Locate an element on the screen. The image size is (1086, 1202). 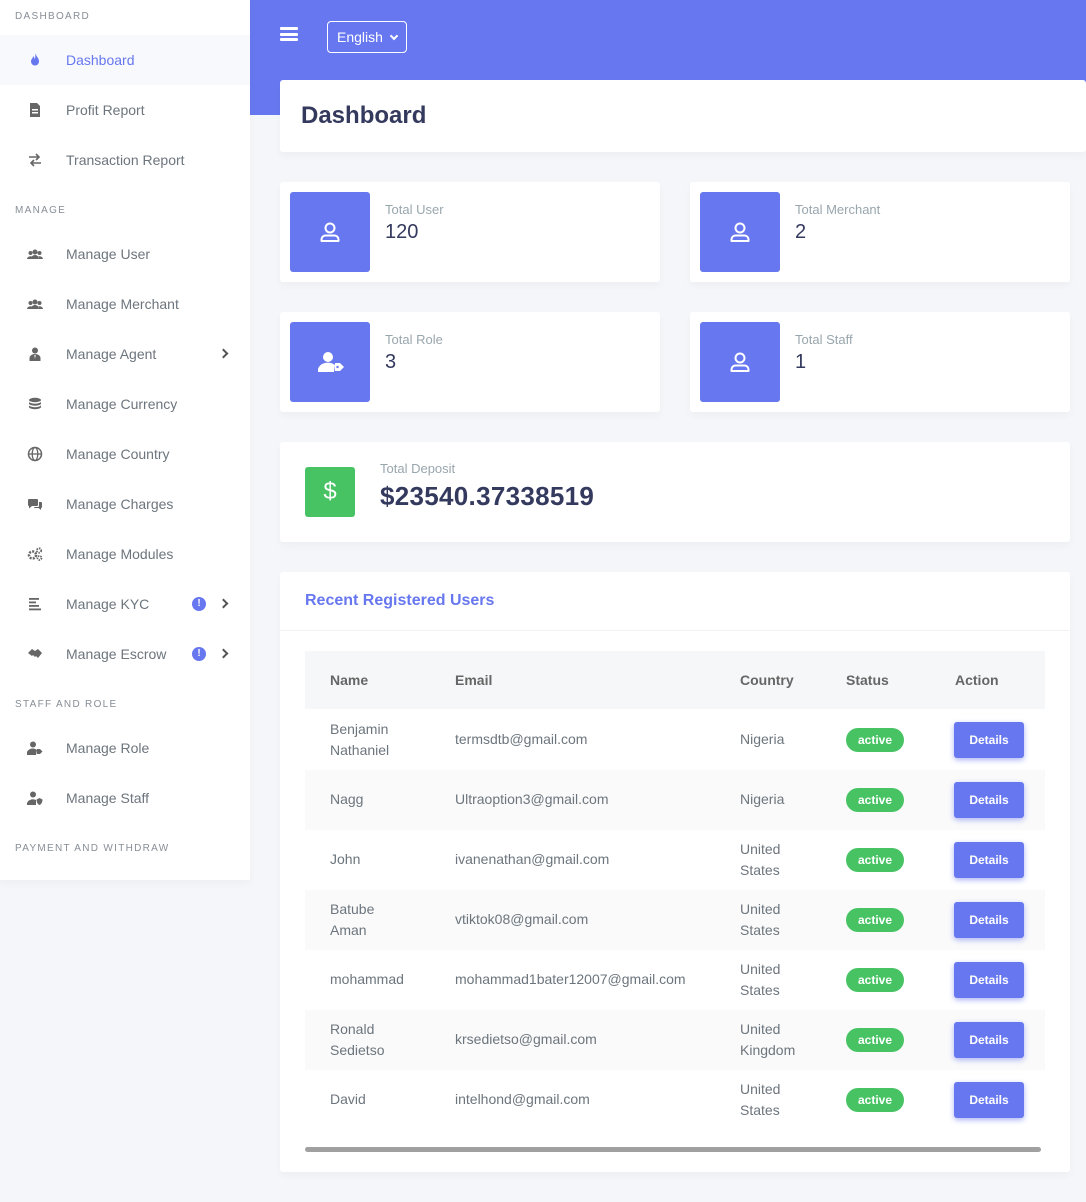
cell-email-line: intelhond@gmail.com is located at coordinates (522, 1099).